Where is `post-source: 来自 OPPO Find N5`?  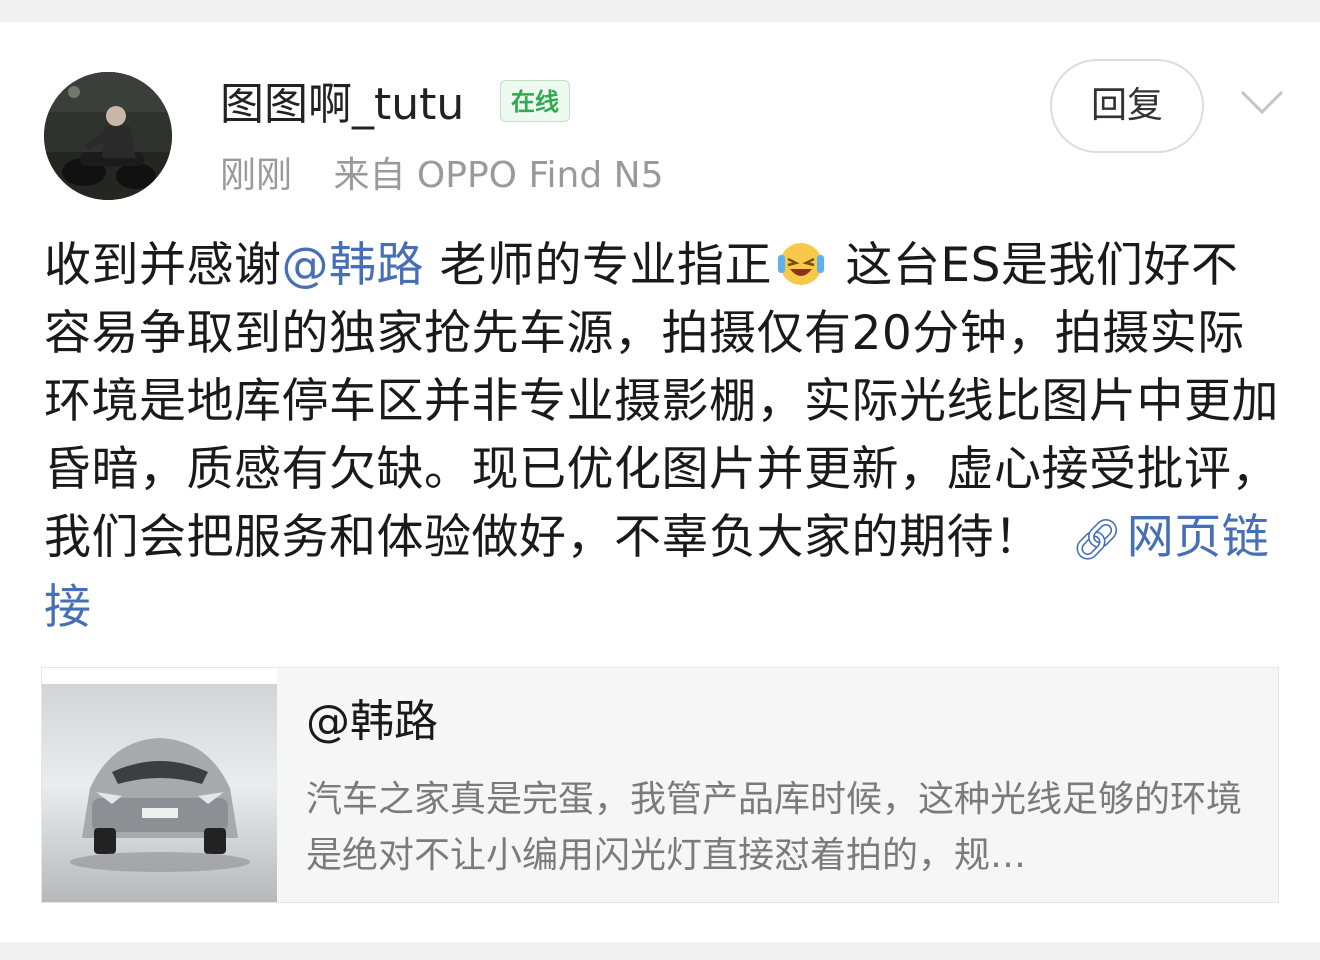 post-source: 来自 OPPO Find N5 is located at coordinates (498, 175).